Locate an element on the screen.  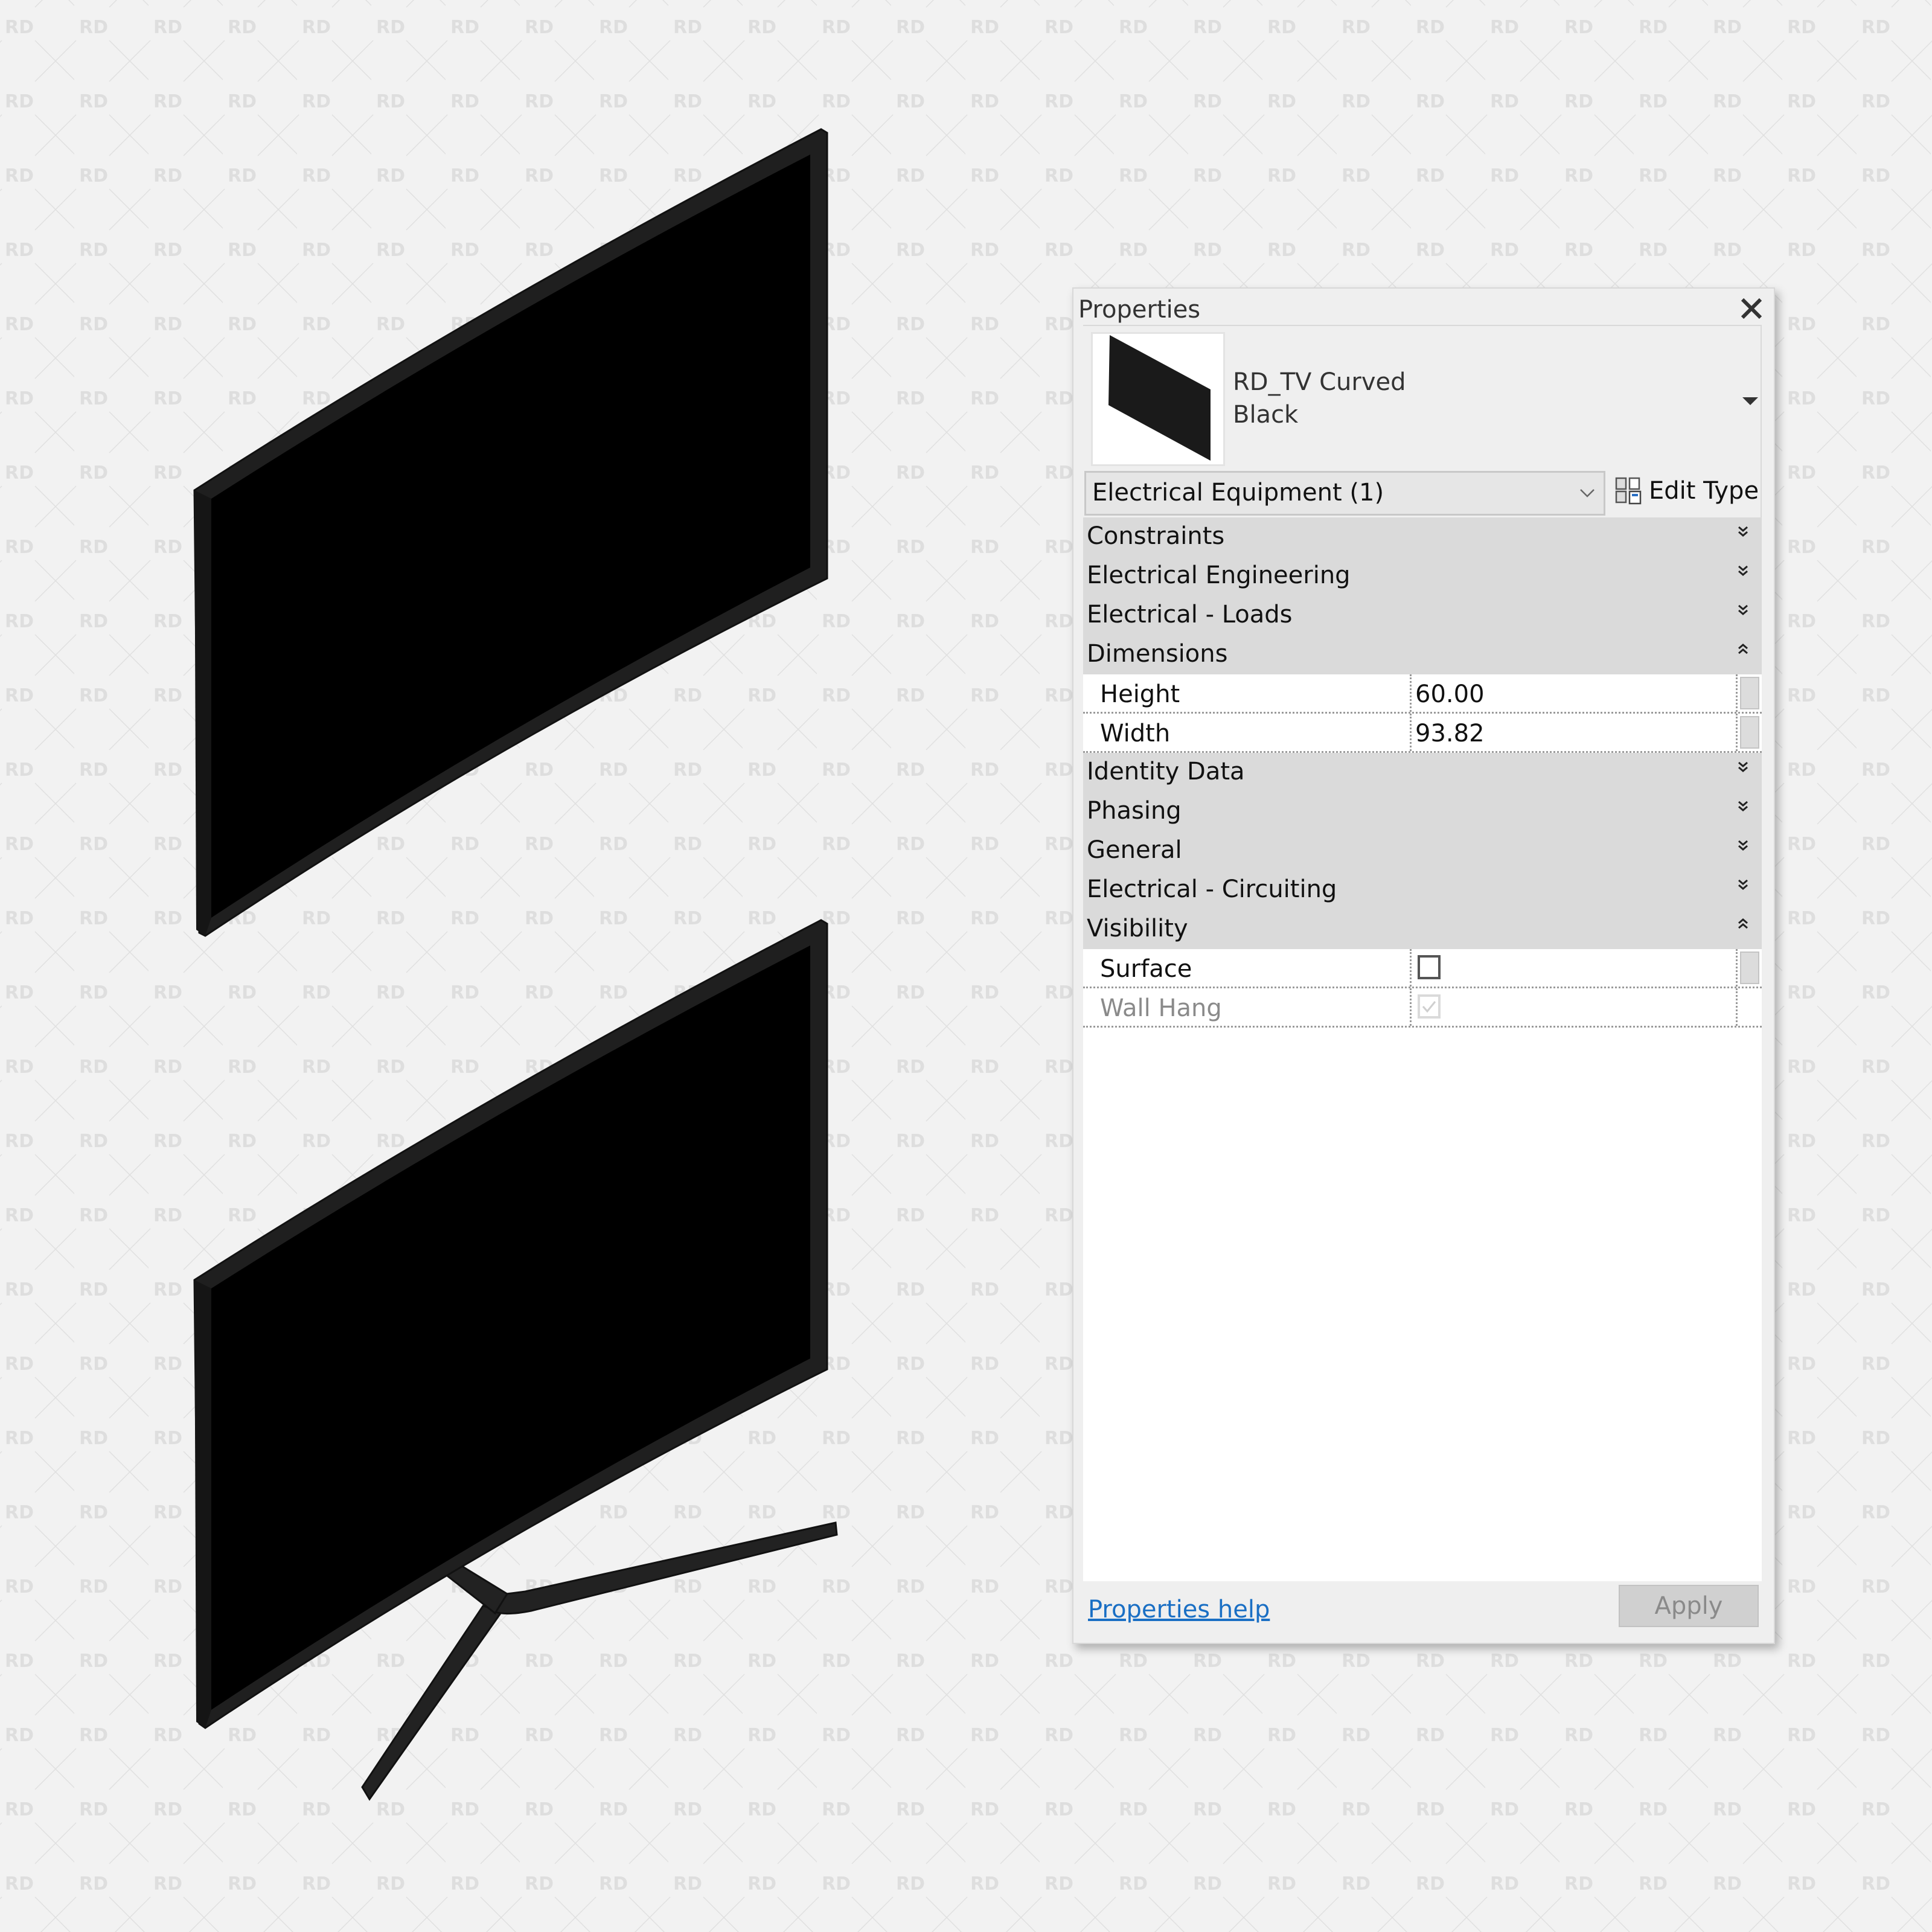
param-name: Surface is located at coordinates (1146, 969).